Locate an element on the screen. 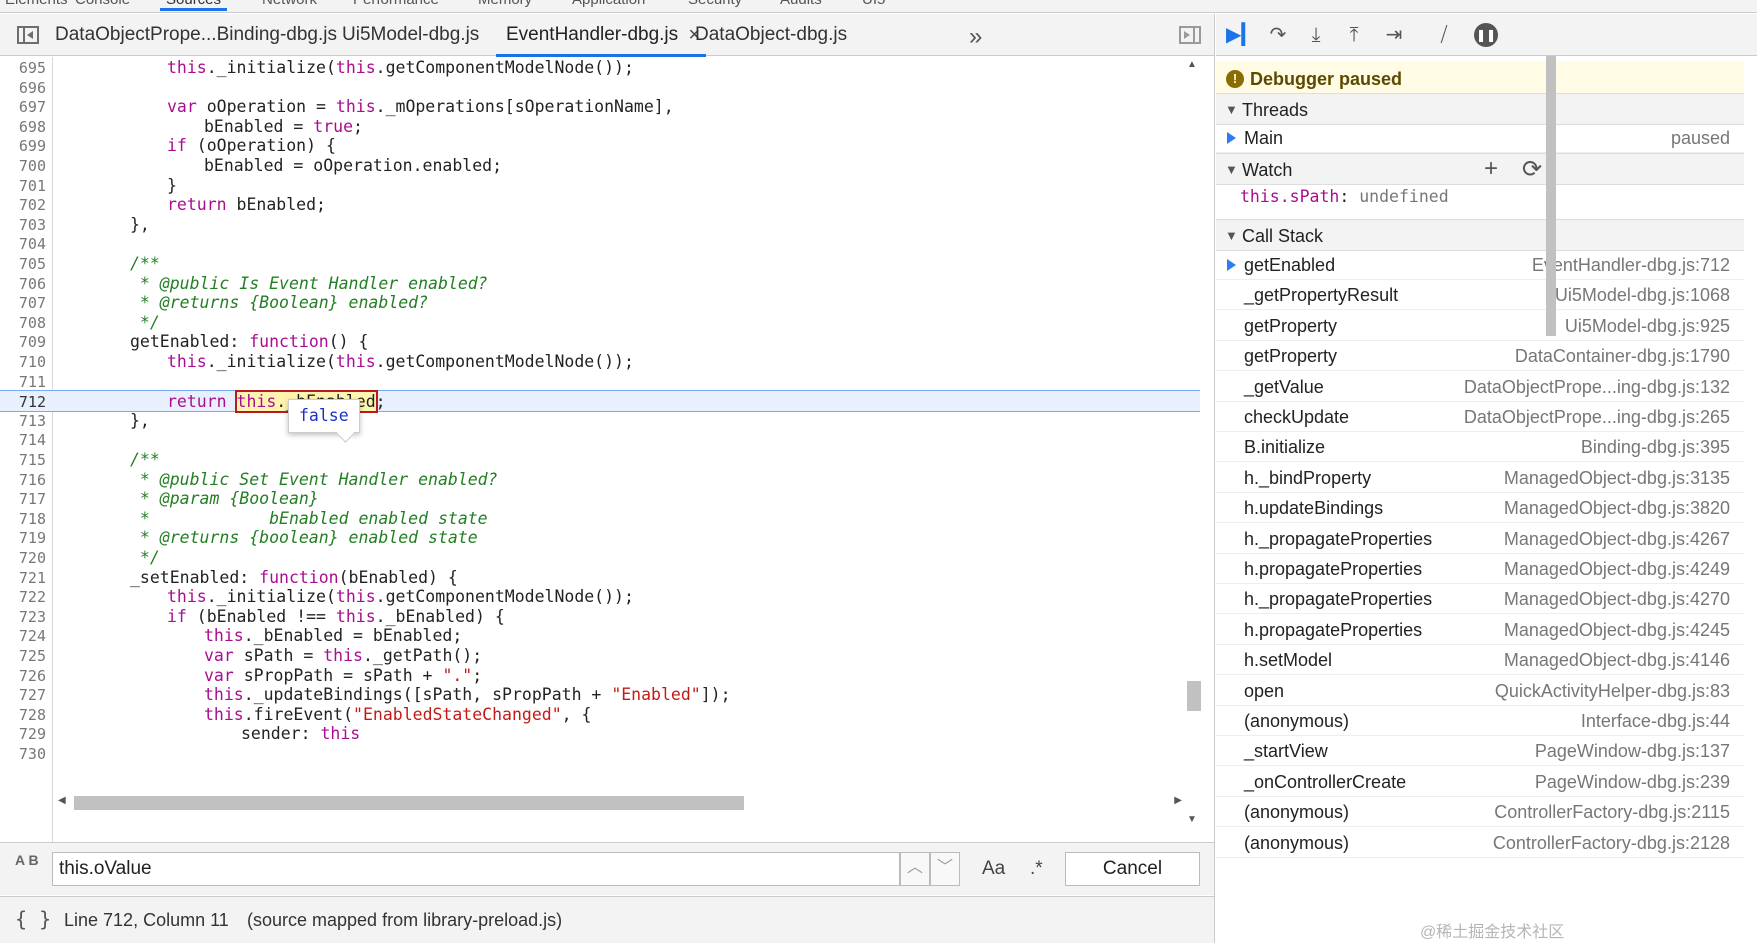 Image resolution: width=1757 pixels, height=943 pixels. expand-triangle-icon: ▼ is located at coordinates (1231, 235).